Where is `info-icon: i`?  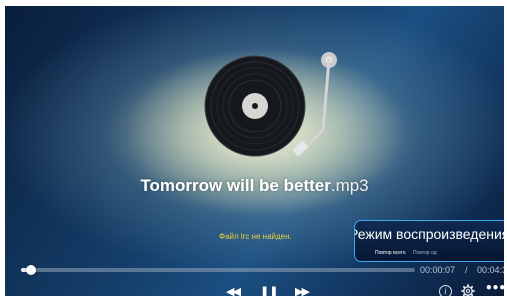
info-icon: i is located at coordinates (445, 291).